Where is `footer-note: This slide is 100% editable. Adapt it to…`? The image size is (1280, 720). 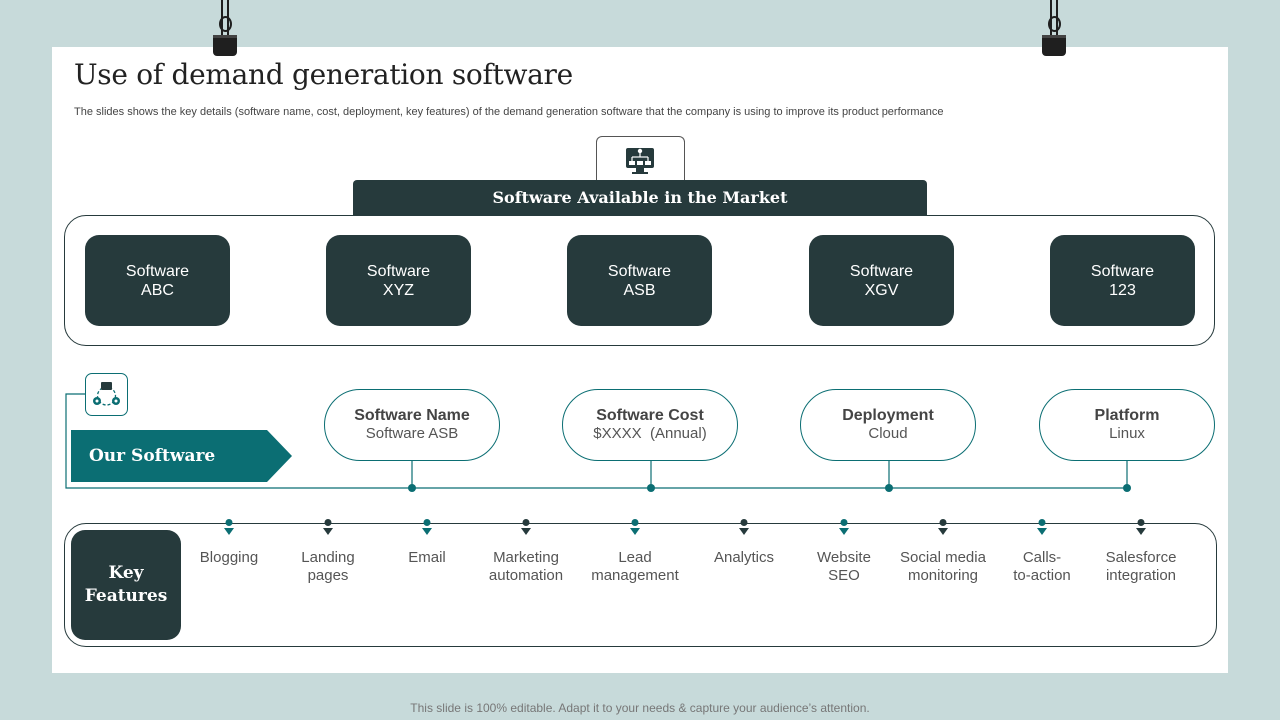
footer-note: This slide is 100% editable. Adapt it to… is located at coordinates (640, 708).